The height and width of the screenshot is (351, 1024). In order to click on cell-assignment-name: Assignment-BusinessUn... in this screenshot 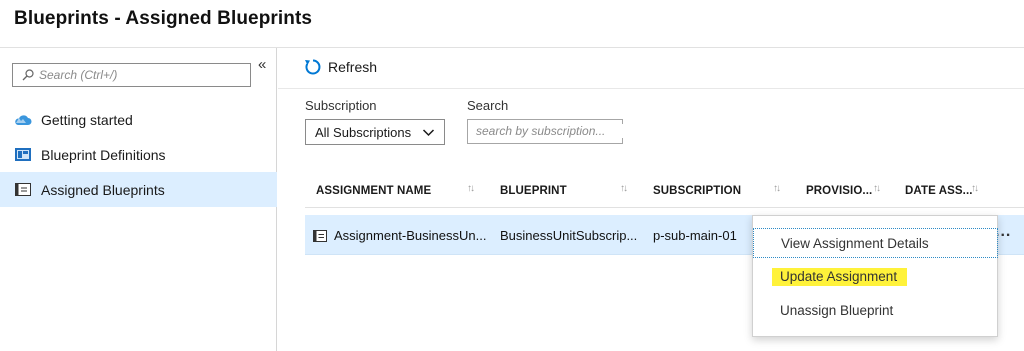, I will do `click(410, 235)`.